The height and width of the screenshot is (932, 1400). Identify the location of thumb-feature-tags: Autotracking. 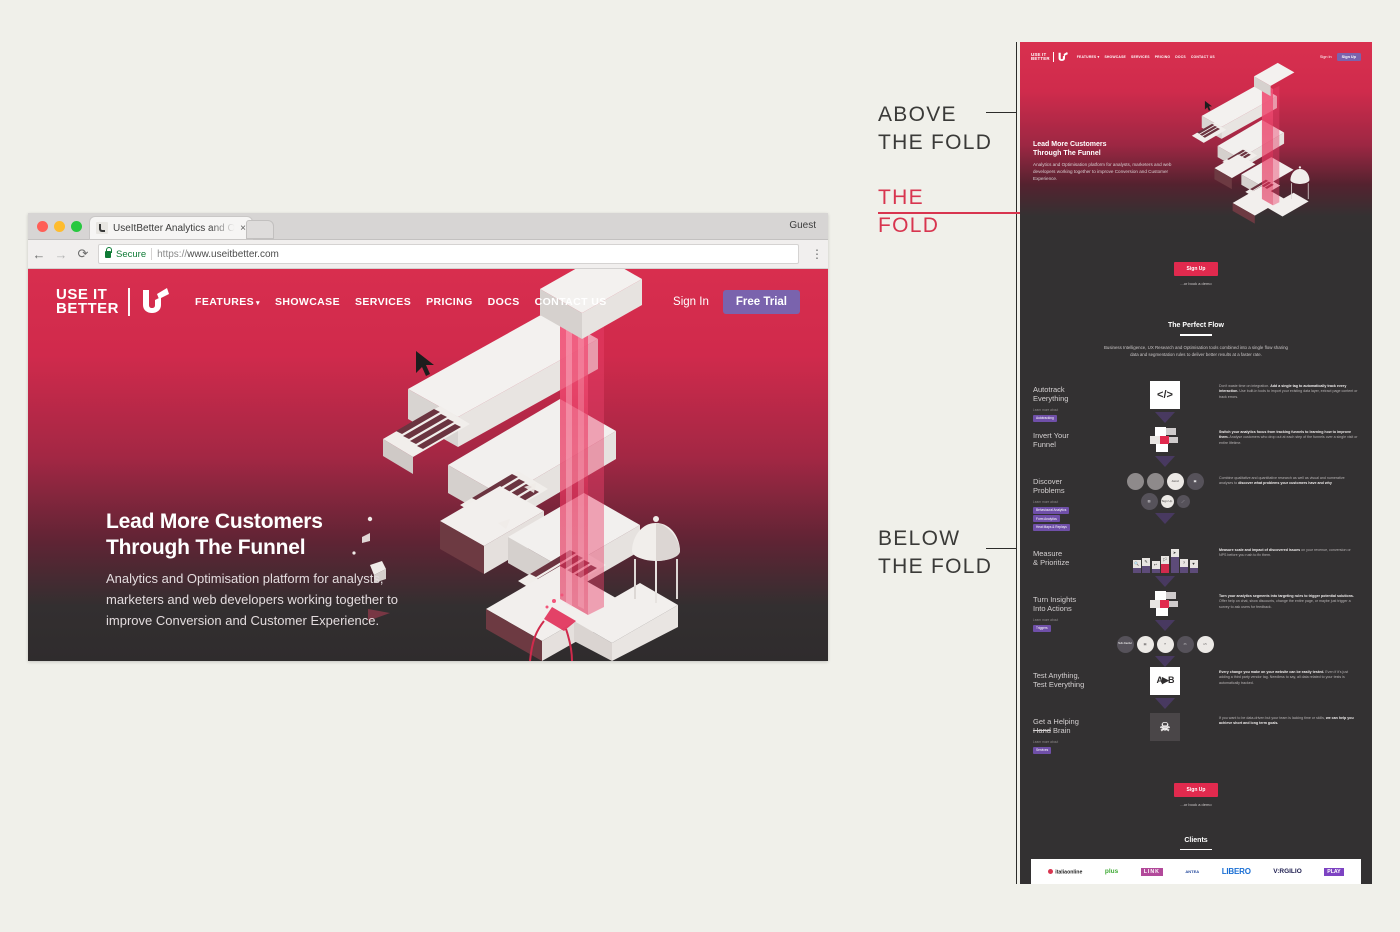
(1072, 418).